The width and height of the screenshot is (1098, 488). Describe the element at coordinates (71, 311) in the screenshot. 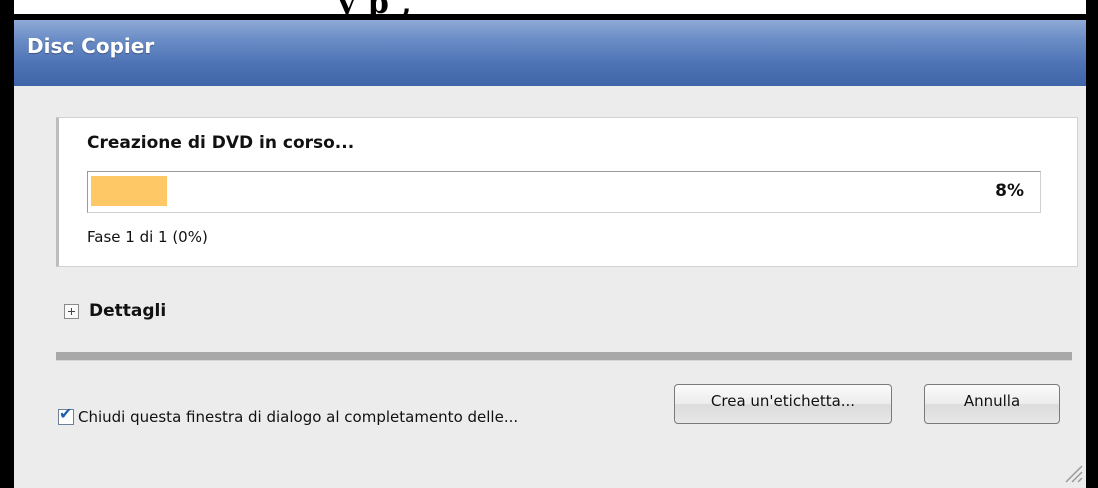

I see `plus-expand-icon` at that location.